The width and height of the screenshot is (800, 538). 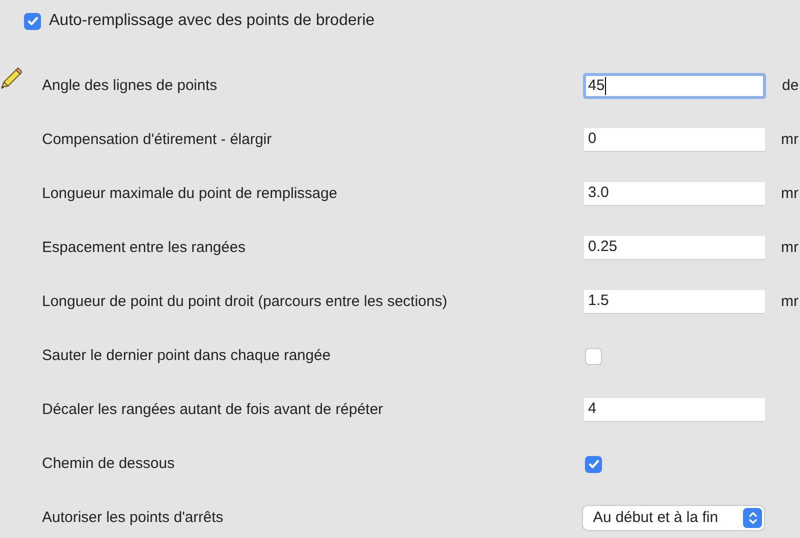 What do you see at coordinates (673, 518) in the screenshot?
I see `dropdown: Au début et à la fin` at bounding box center [673, 518].